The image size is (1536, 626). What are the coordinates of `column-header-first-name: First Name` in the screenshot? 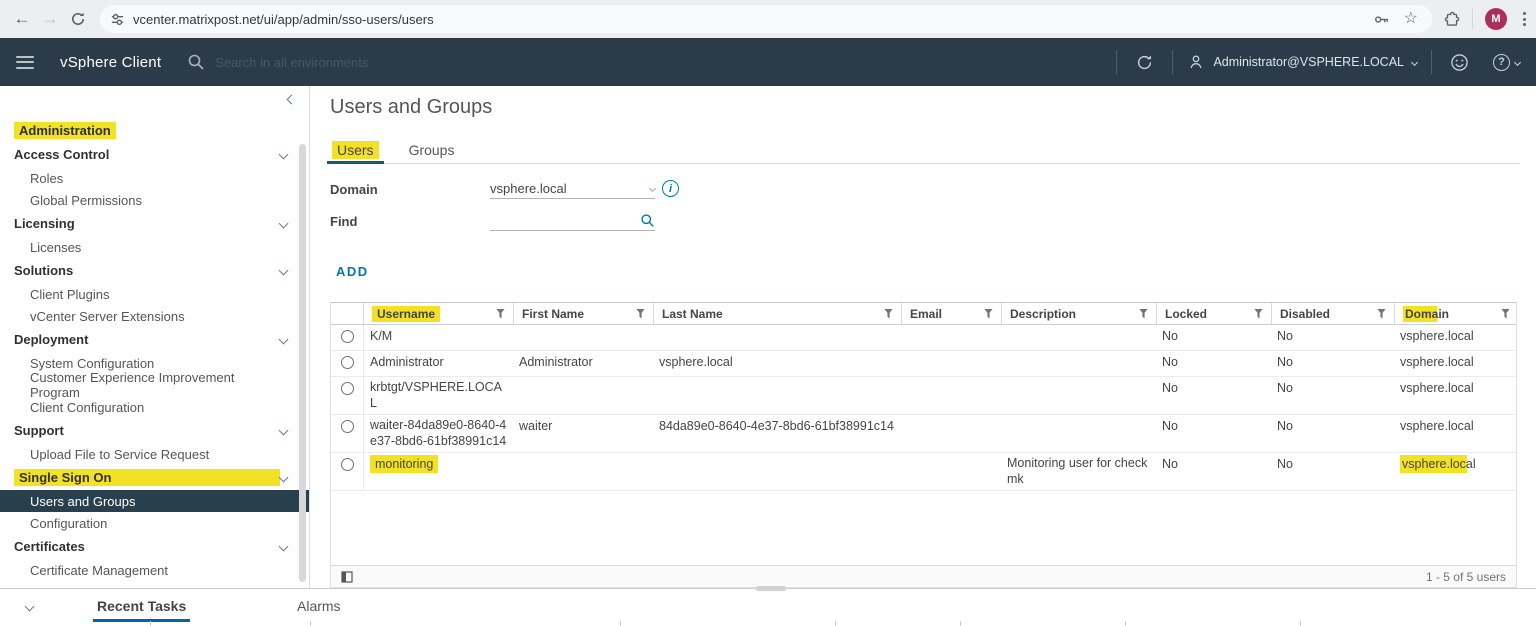 It's located at (583, 313).